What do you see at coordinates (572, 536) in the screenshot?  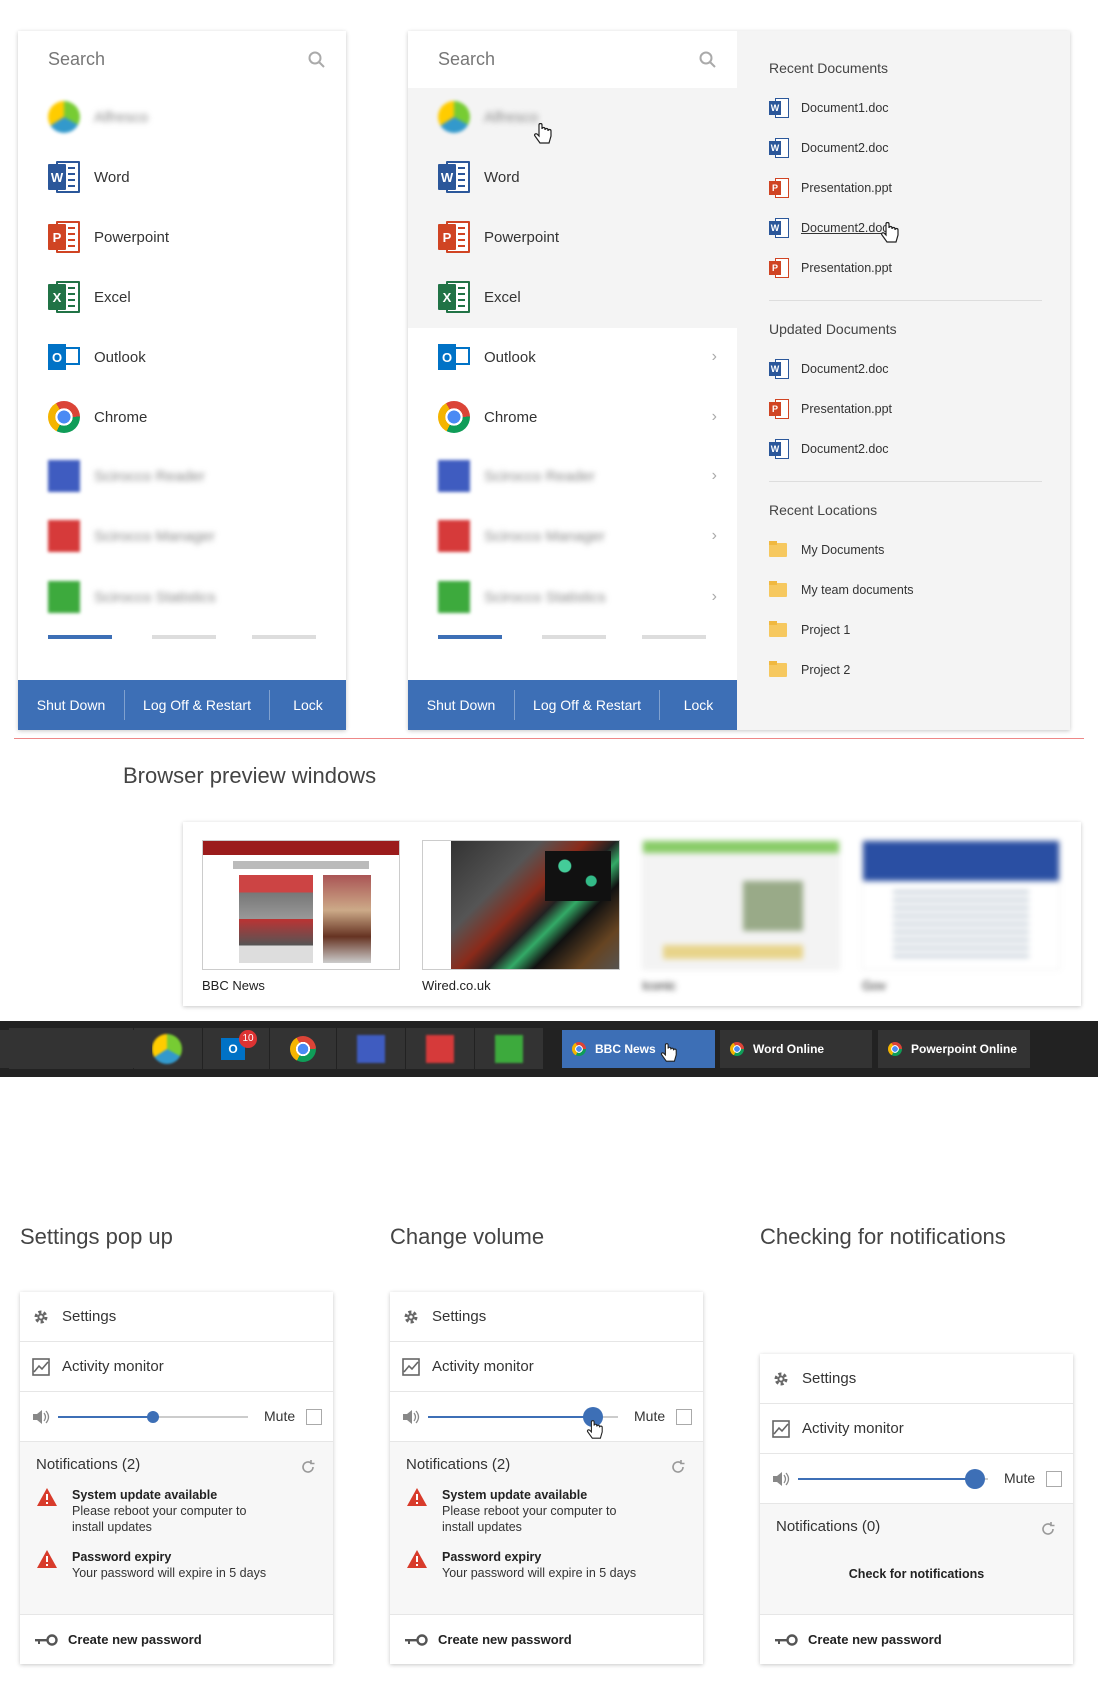 I see `app-scirocco-manager: Scirocco Manager ›` at bounding box center [572, 536].